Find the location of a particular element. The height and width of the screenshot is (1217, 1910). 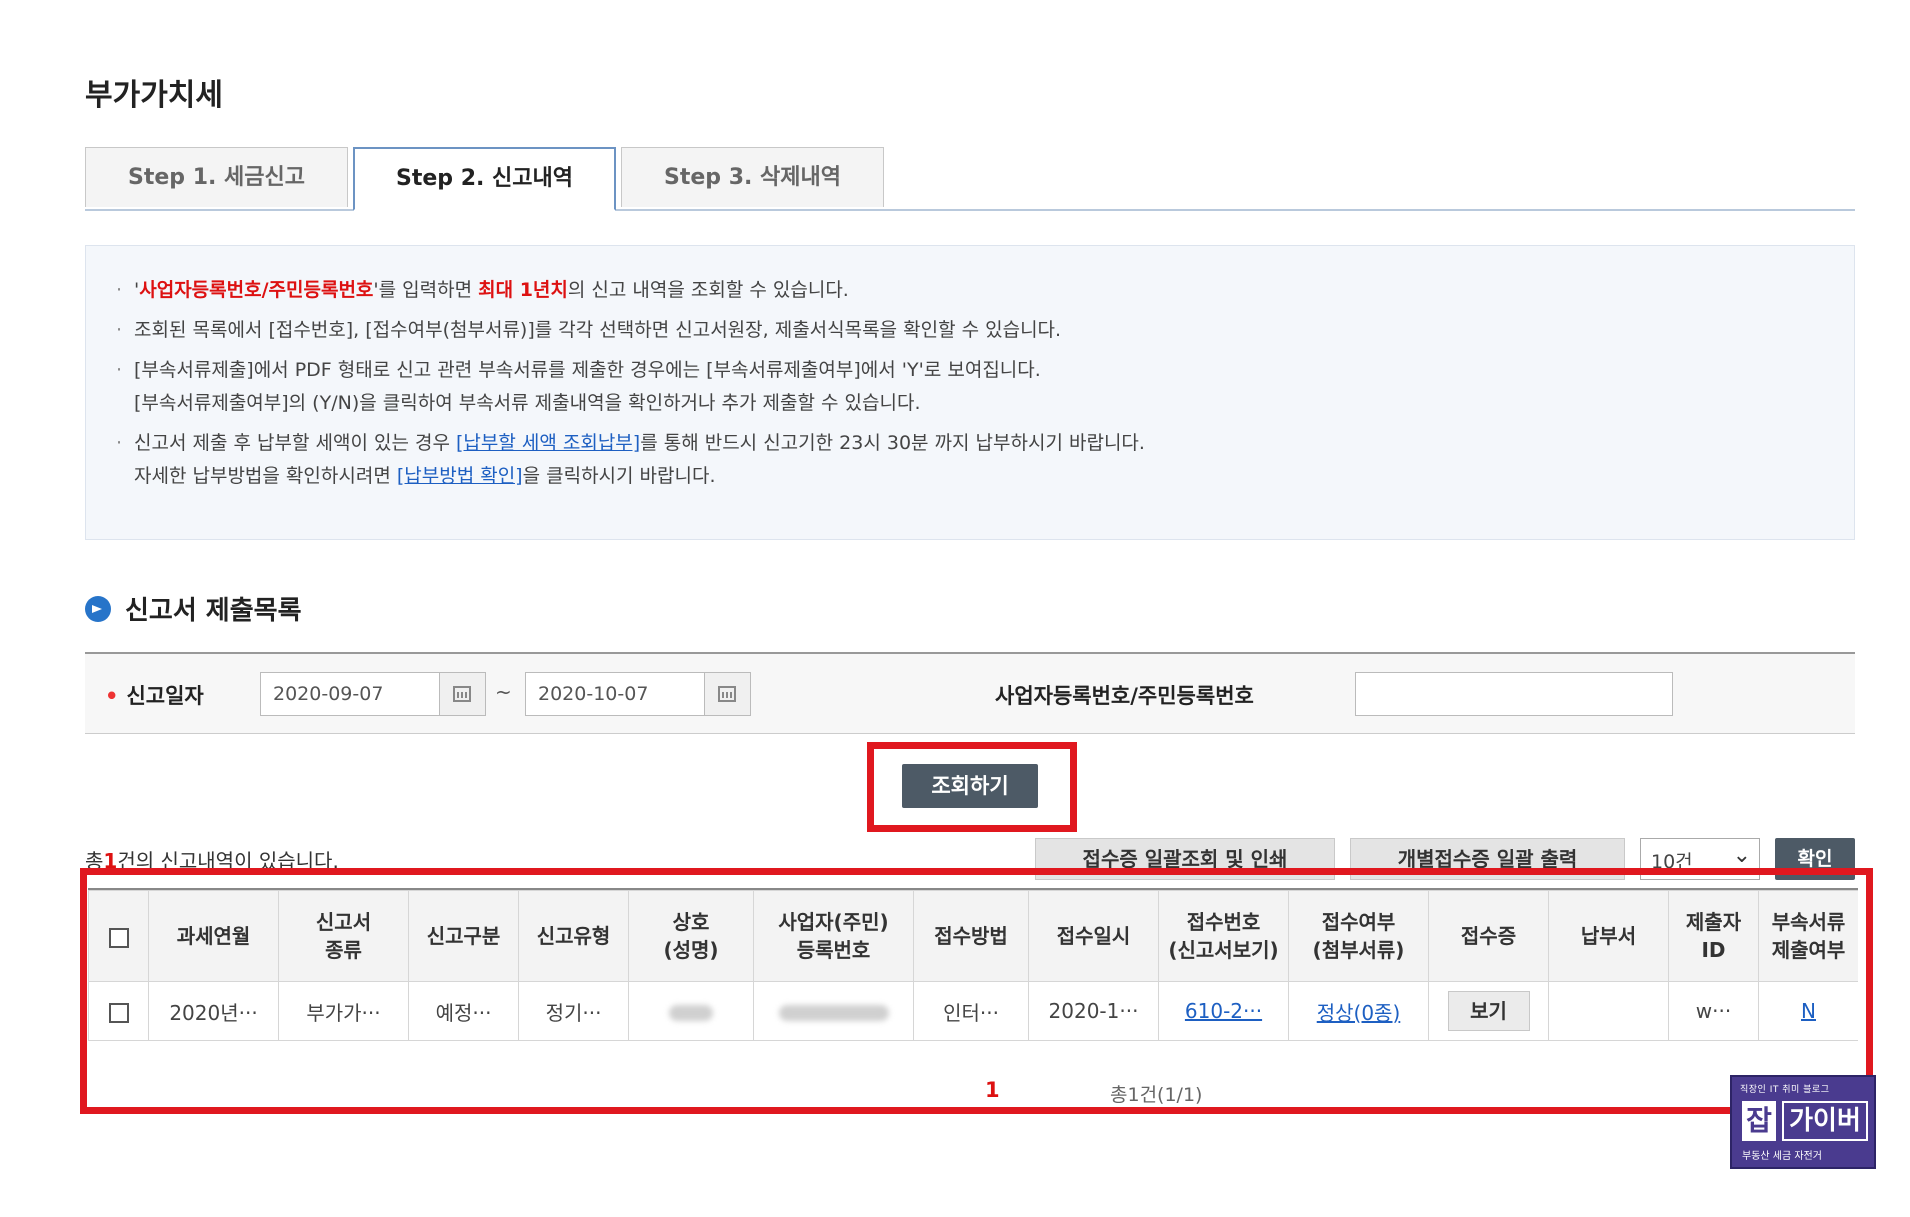

arrow-circle-icon is located at coordinates (98, 608).